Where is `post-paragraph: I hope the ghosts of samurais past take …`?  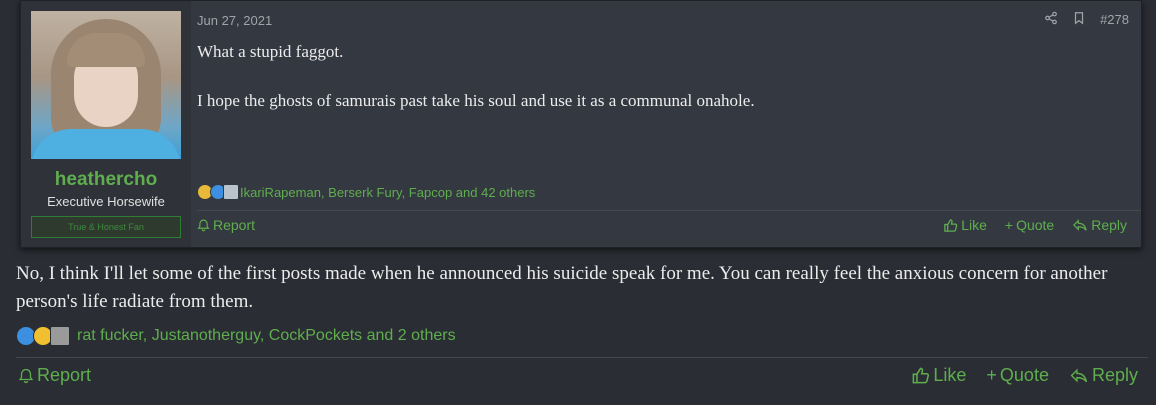 post-paragraph: I hope the ghosts of samurais past take … is located at coordinates (476, 100).